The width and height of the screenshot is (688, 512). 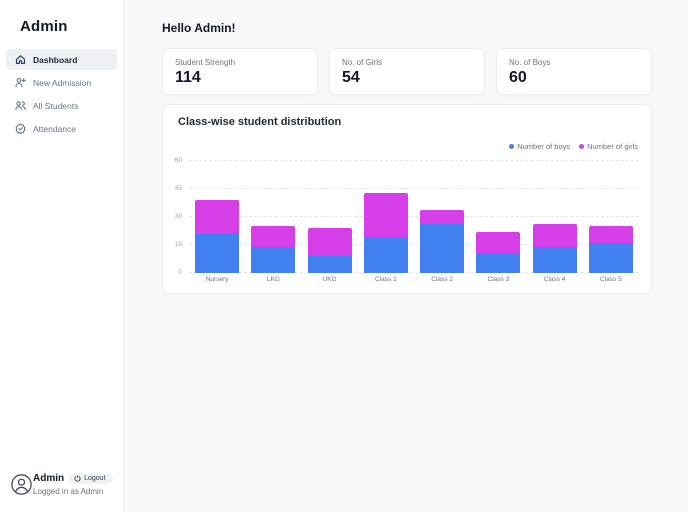 What do you see at coordinates (273, 279) in the screenshot?
I see `x-axis-label: LKG` at bounding box center [273, 279].